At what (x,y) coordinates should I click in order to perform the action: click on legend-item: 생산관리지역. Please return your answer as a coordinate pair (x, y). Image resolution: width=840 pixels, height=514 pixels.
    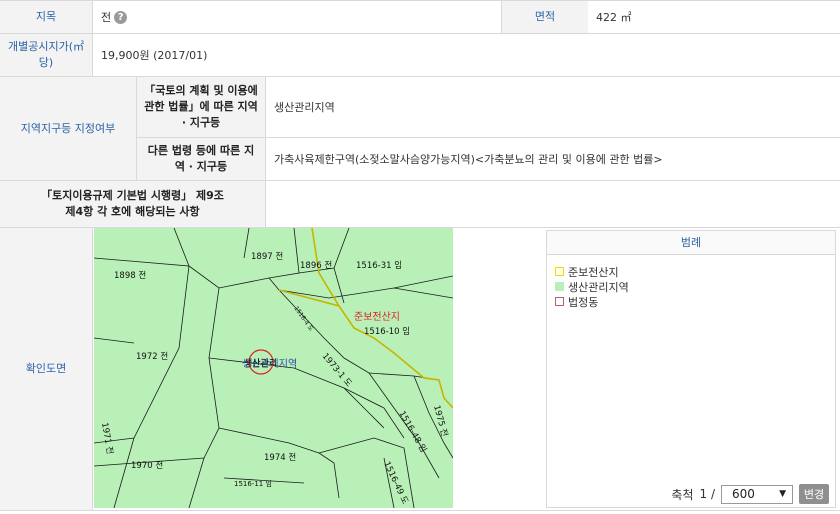
    Looking at the image, I should click on (695, 286).